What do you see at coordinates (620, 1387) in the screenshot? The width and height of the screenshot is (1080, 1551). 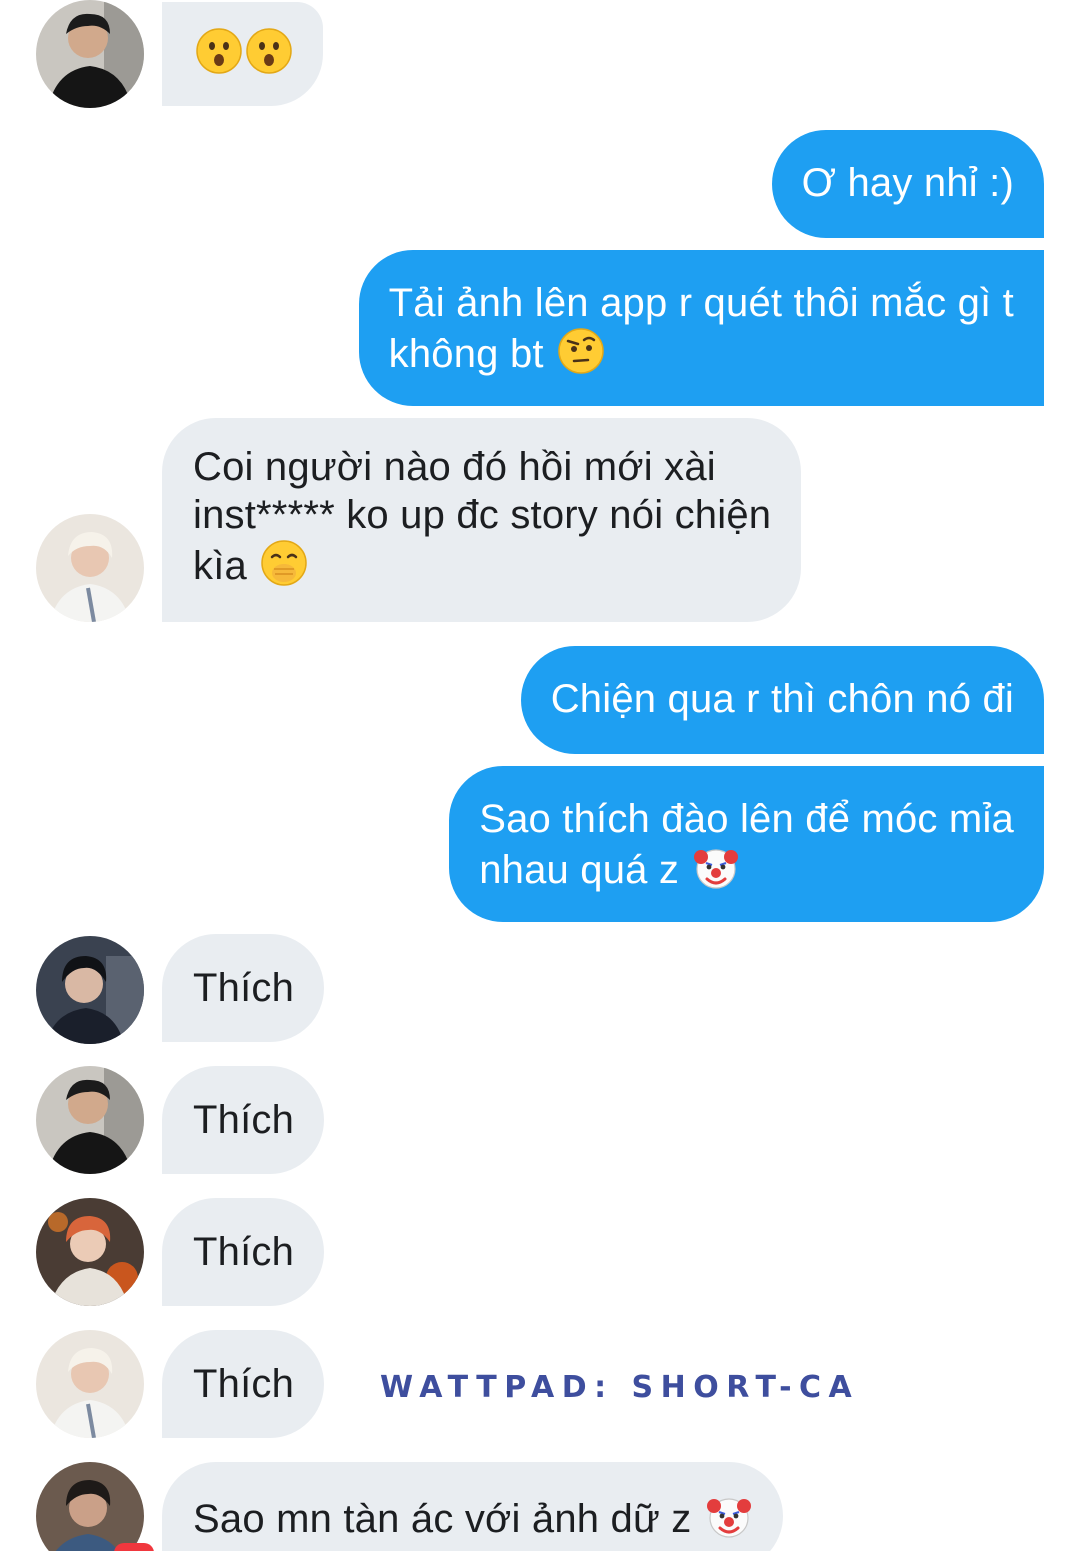 I see `watermark: WATTPAD: SHORT-CA` at bounding box center [620, 1387].